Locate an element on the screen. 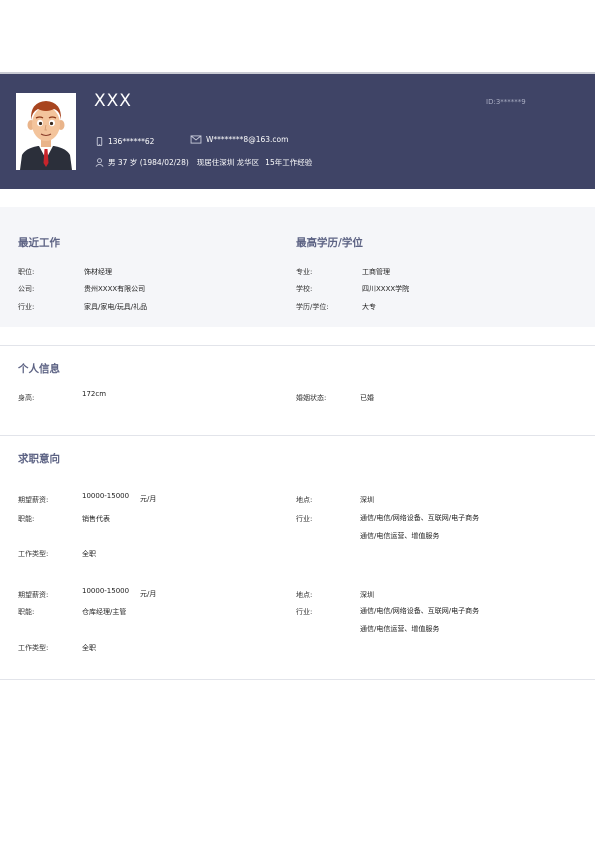  email-row: W********8@163.com is located at coordinates (239, 139).